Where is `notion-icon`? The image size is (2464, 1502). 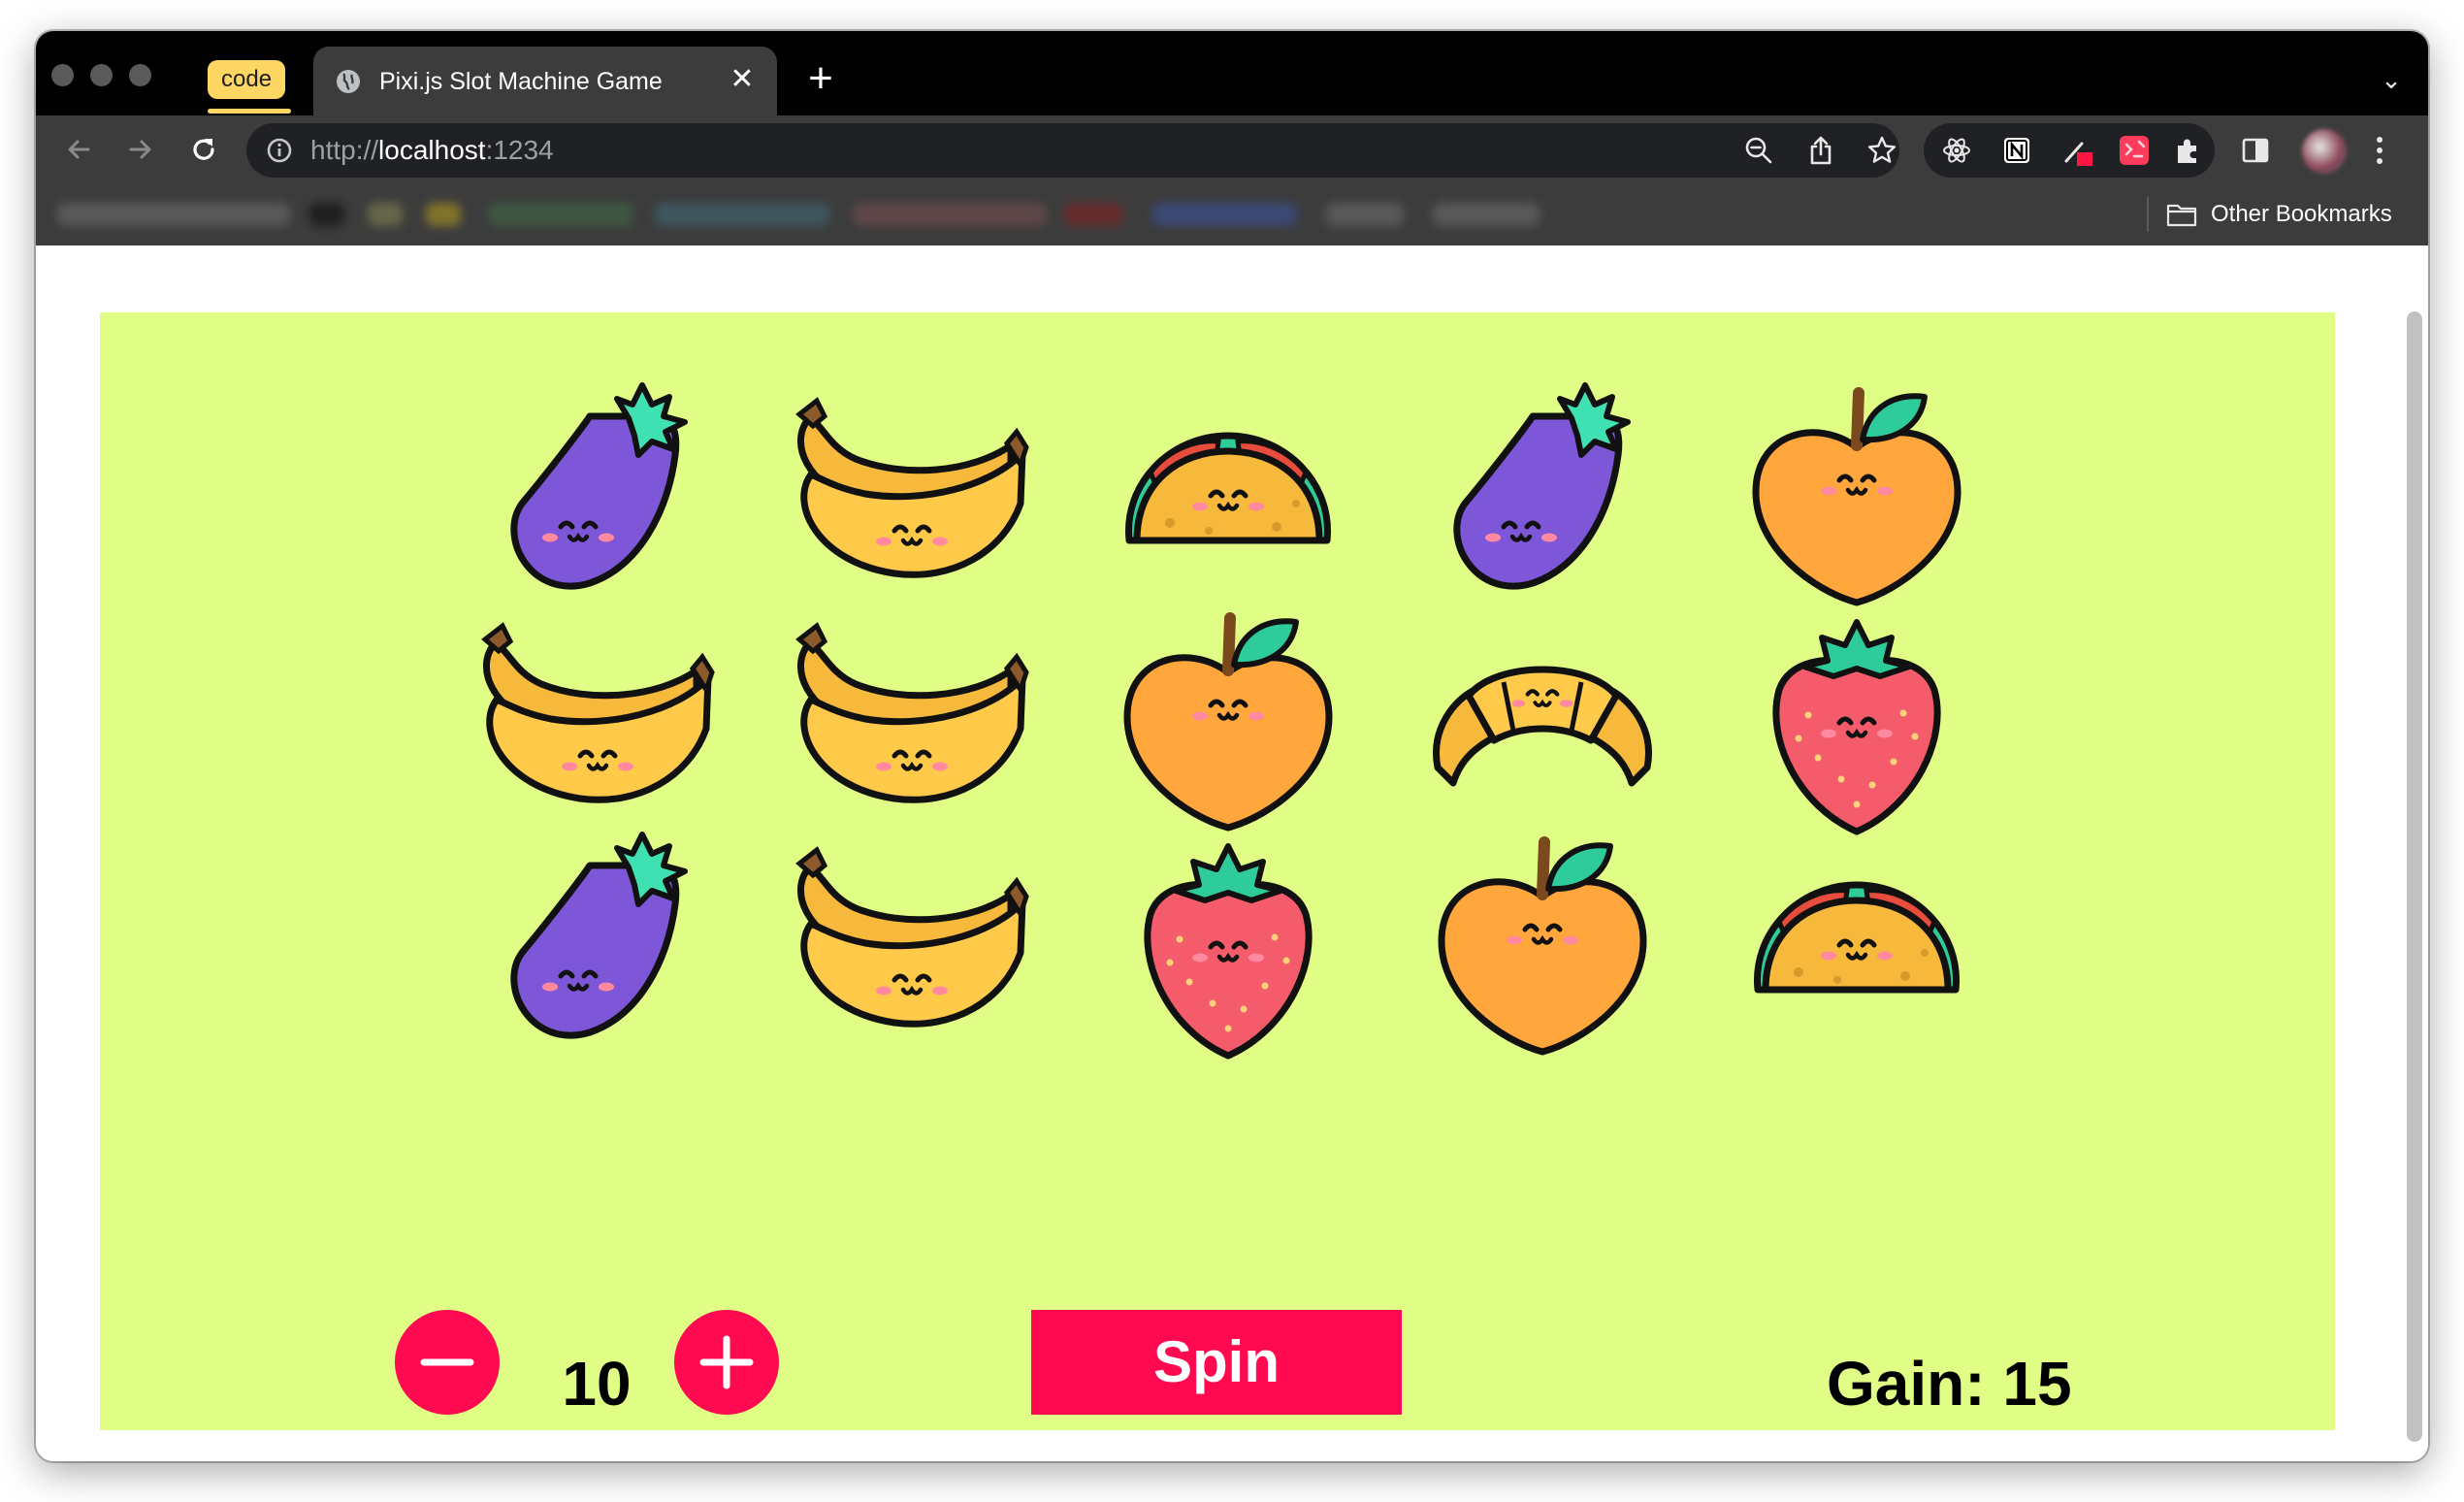 notion-icon is located at coordinates (2016, 150).